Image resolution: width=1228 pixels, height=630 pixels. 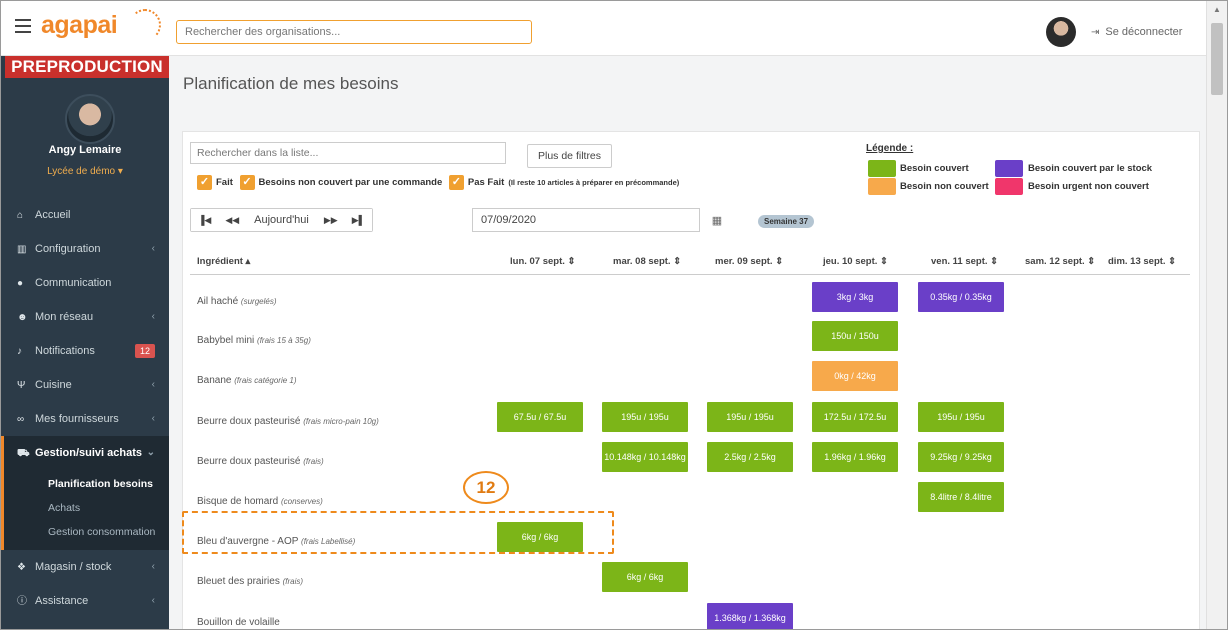 I want to click on user-avatar, so click(x=1061, y=32).